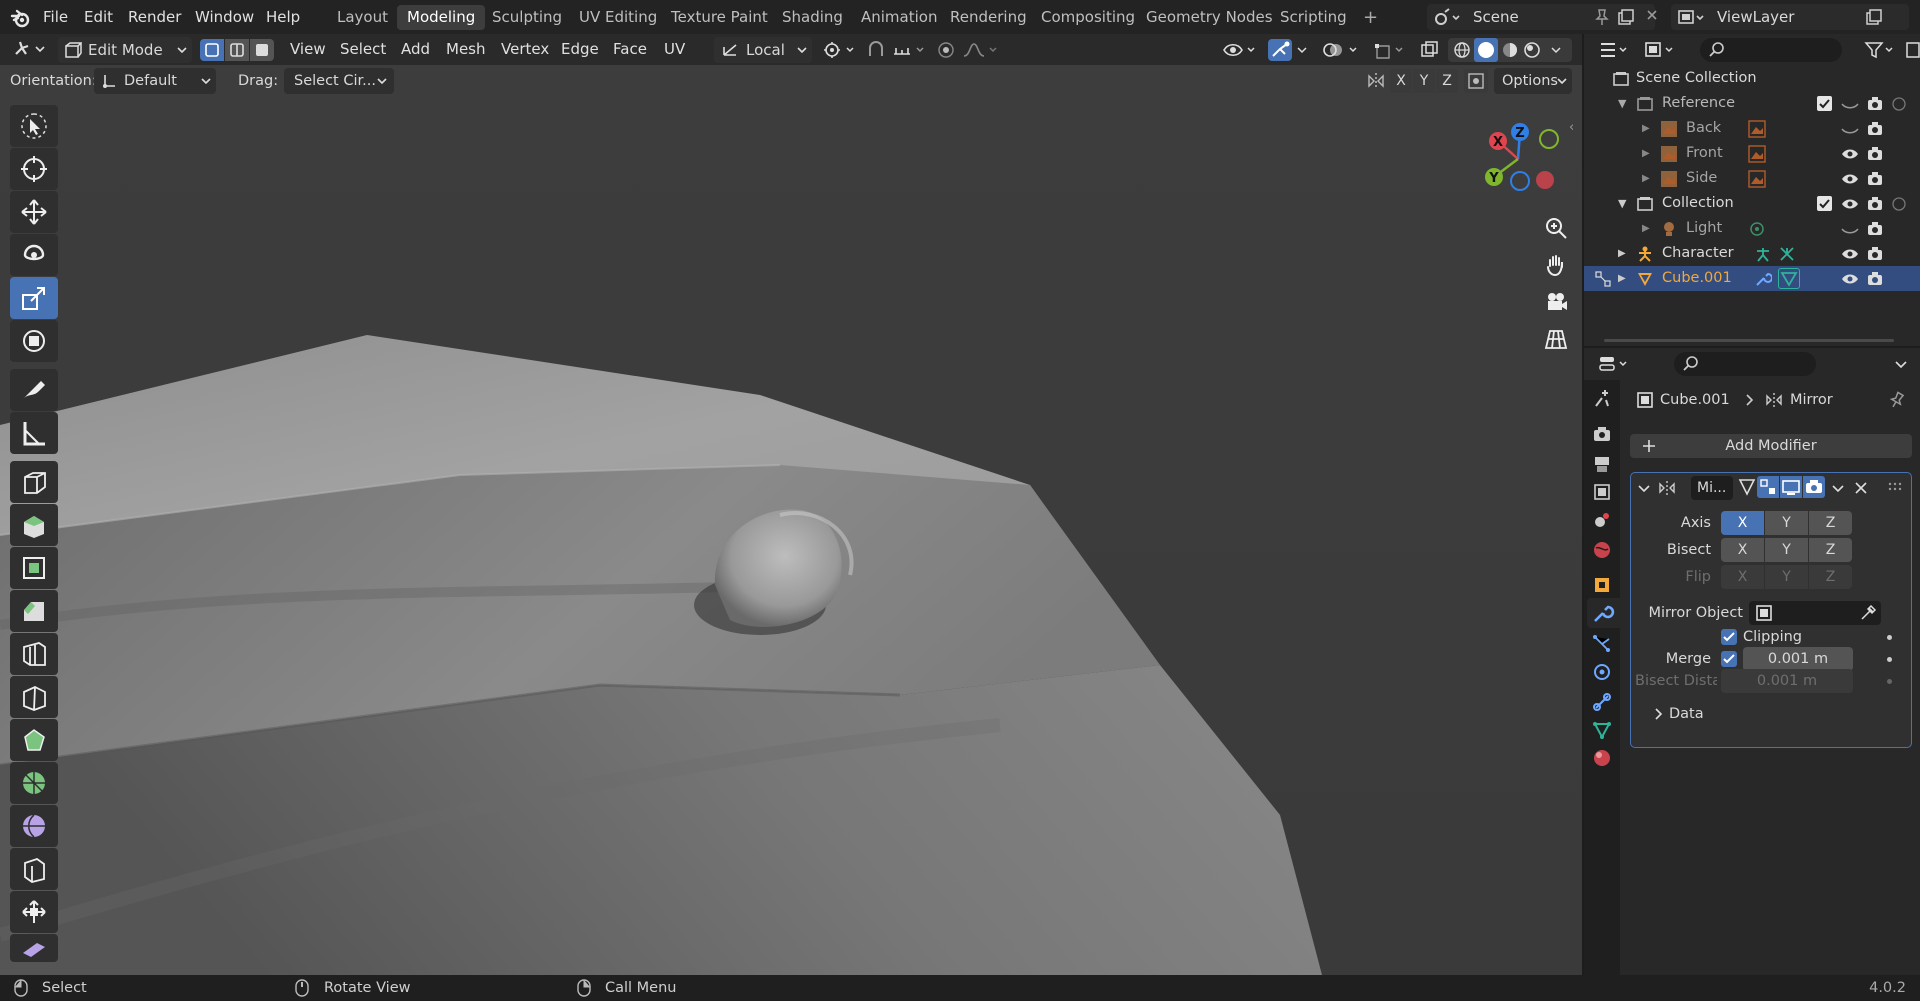  I want to click on outliner-row-front: ▶ Front, so click(1752, 153).